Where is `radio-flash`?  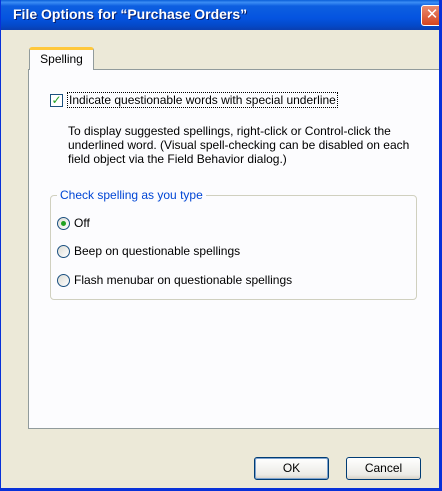 radio-flash is located at coordinates (63, 280).